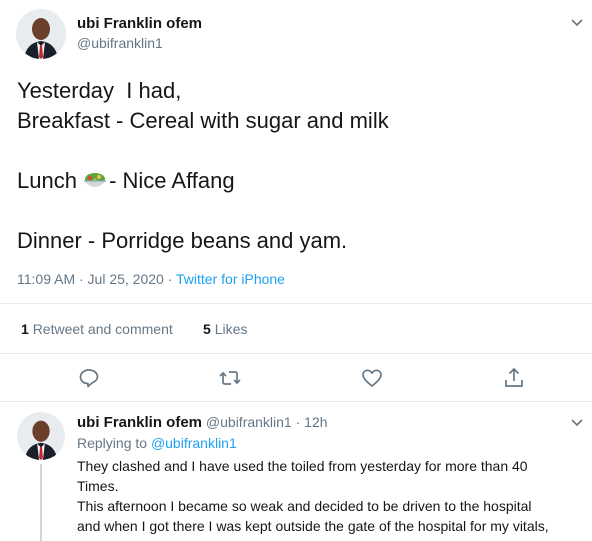  I want to click on retweet-stat: 1 Retweet and comment, so click(97, 329).